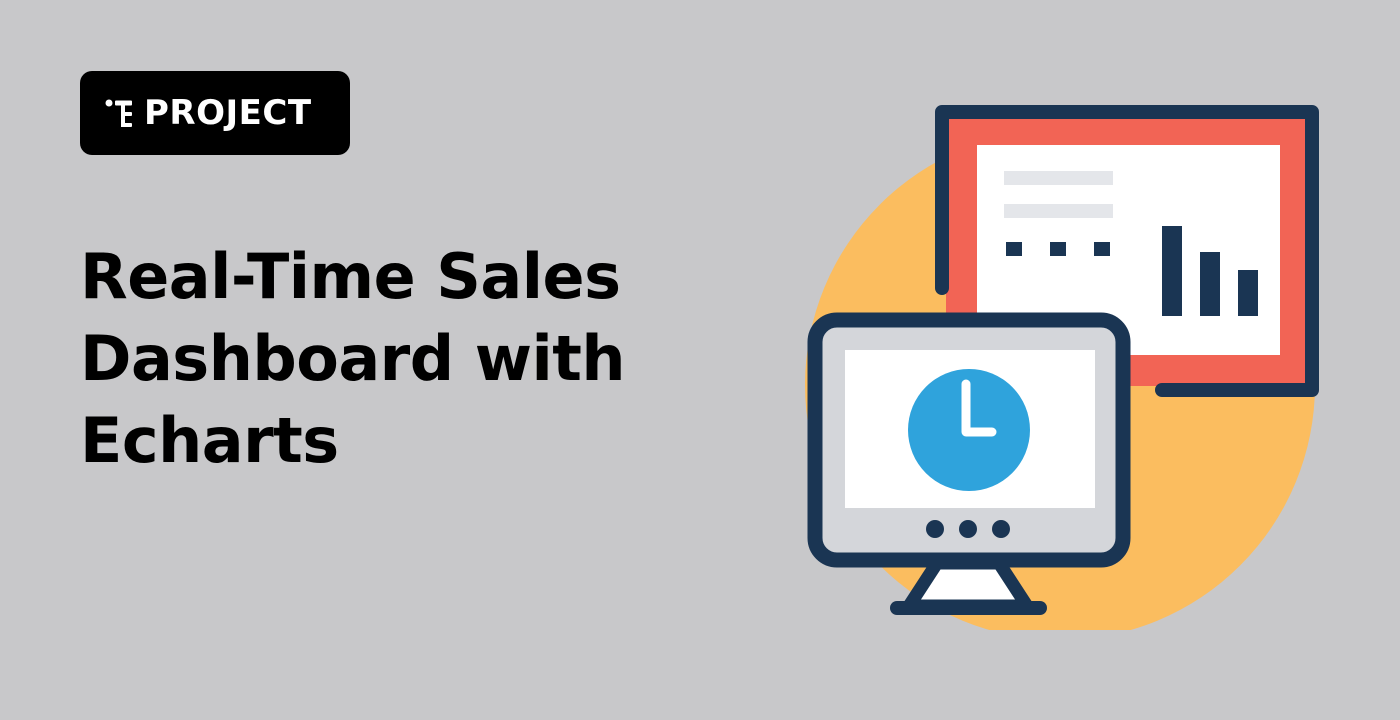 The height and width of the screenshot is (720, 1400). Describe the element at coordinates (118, 113) in the screenshot. I see `project-tree-icon` at that location.